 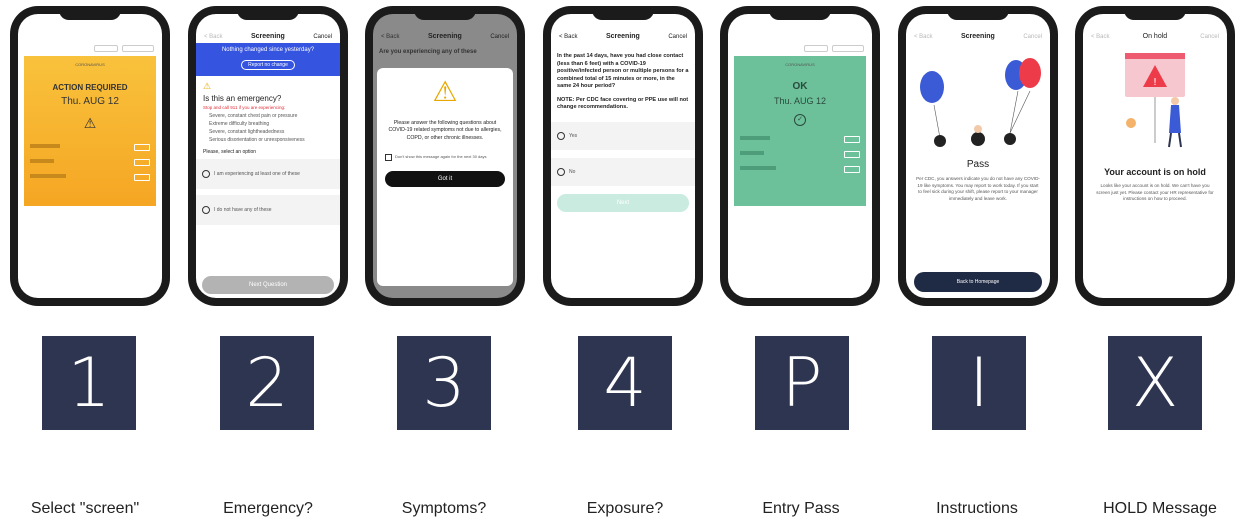 I want to click on step-label-x: X, so click(x=1155, y=383).